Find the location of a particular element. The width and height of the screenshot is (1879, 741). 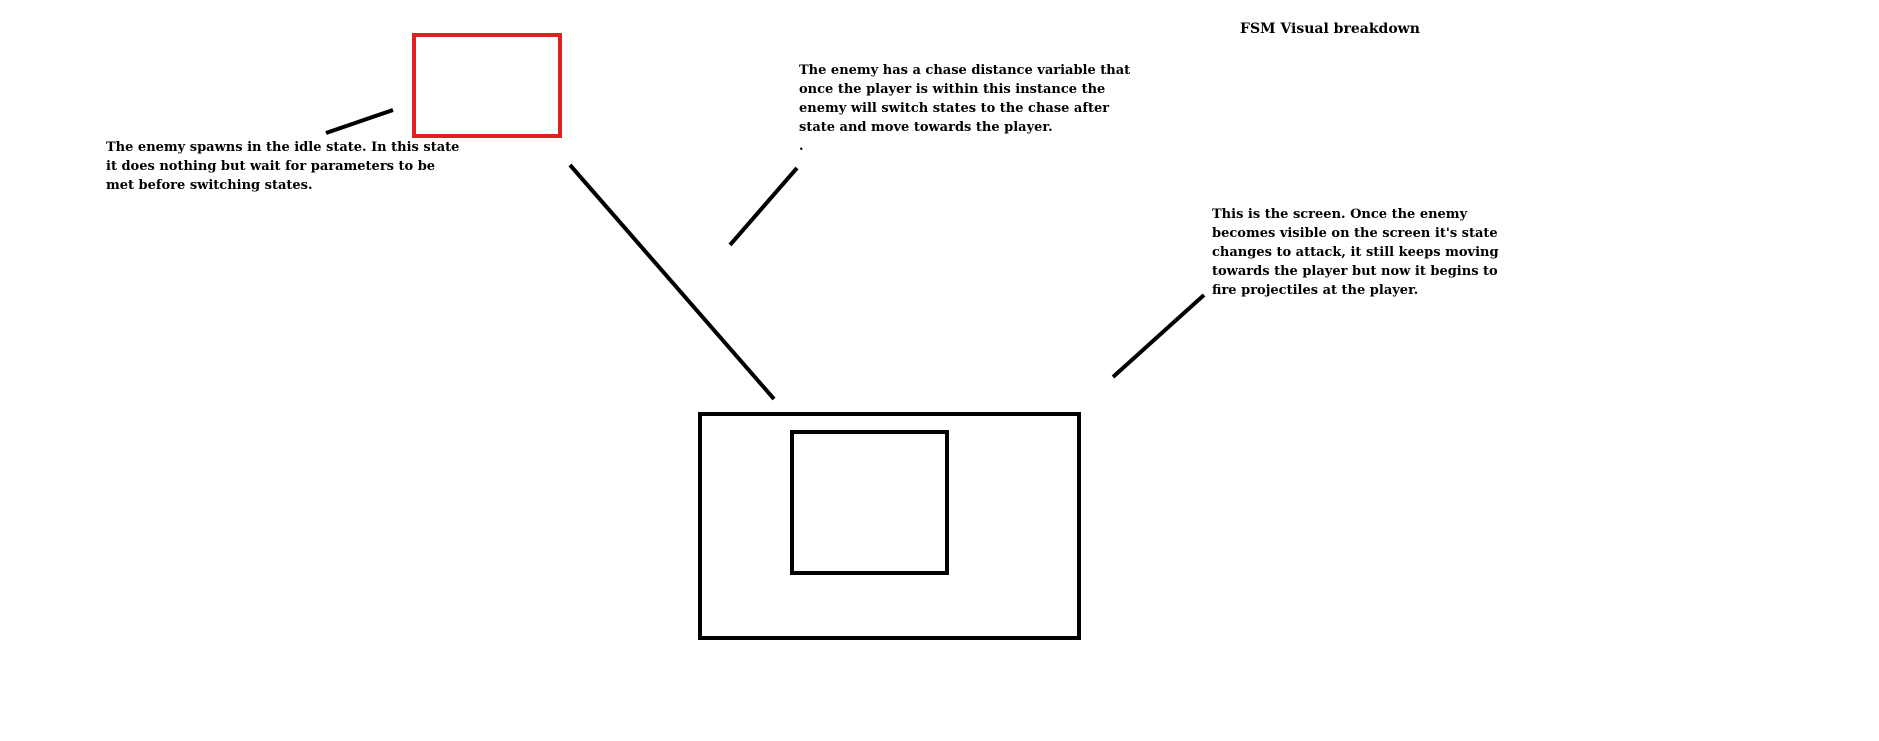

attack-note-line: becomes visible on the screen it's state is located at coordinates (1355, 233).